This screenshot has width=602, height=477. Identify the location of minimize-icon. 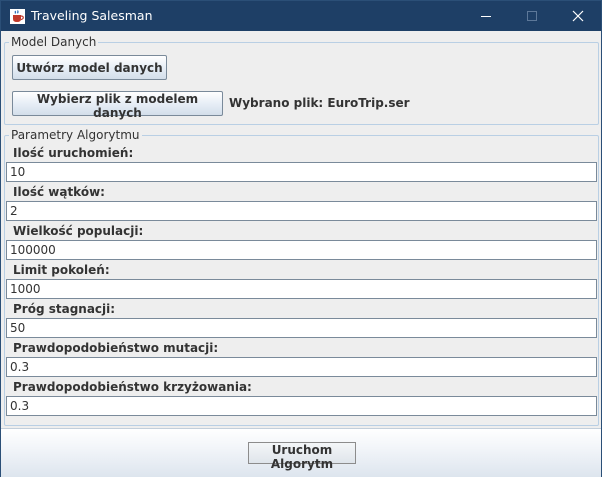
(486, 16).